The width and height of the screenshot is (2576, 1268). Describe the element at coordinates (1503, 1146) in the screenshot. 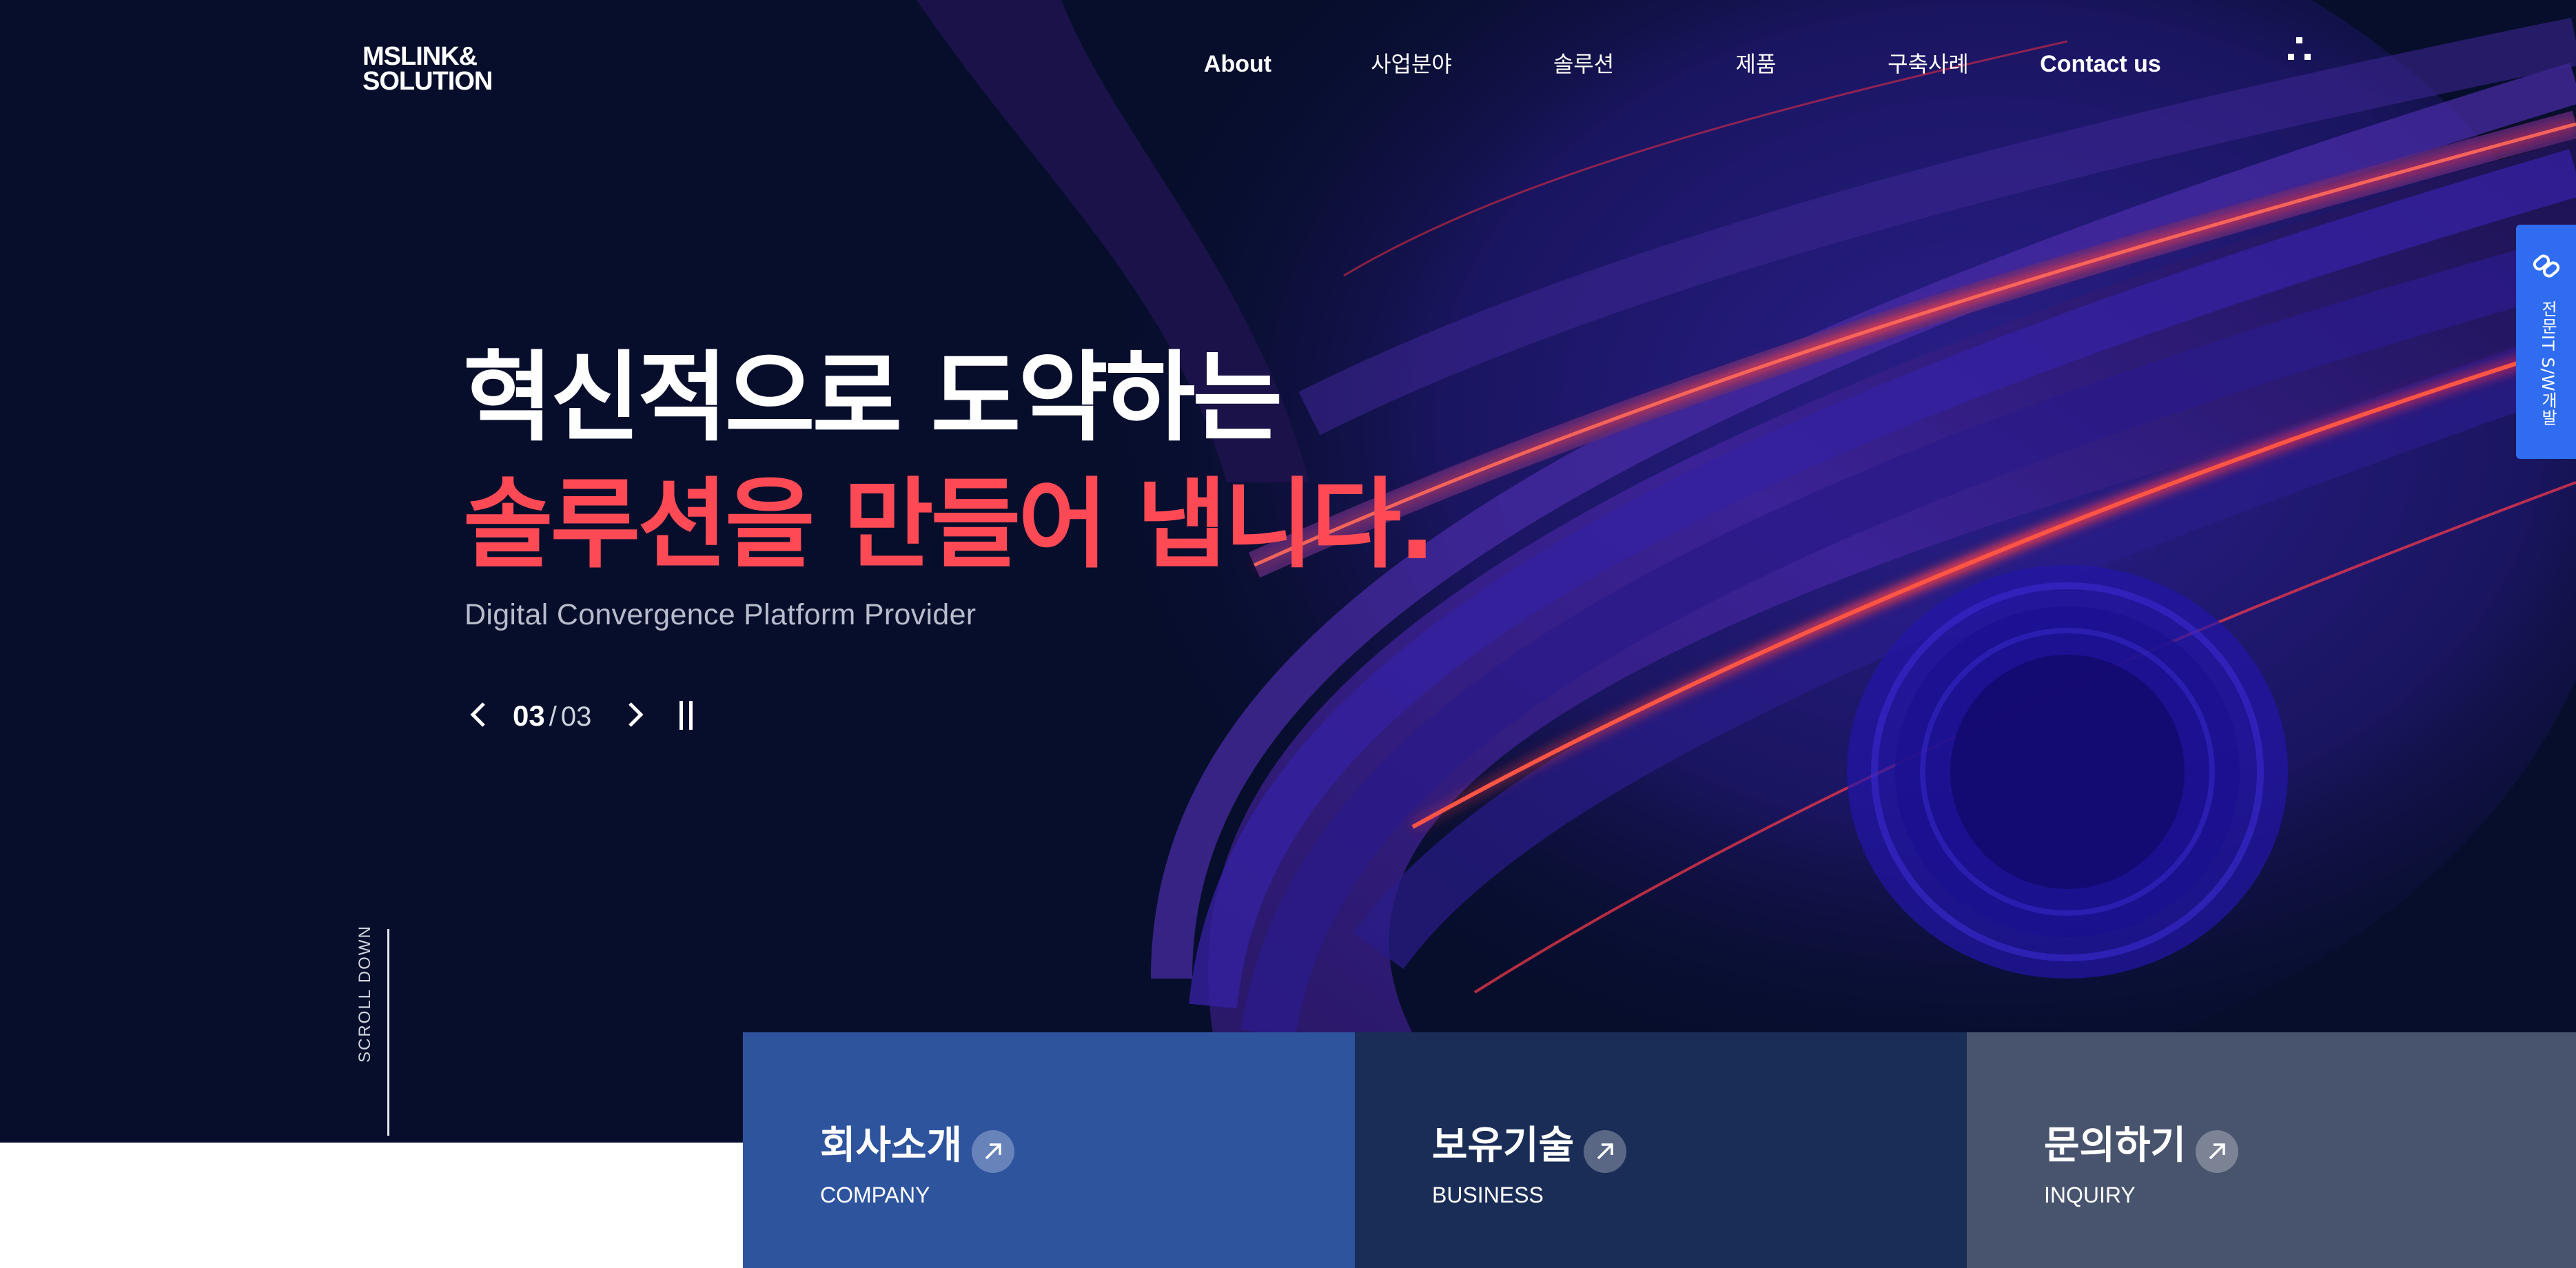

I see `card-title: 보유기술` at that location.